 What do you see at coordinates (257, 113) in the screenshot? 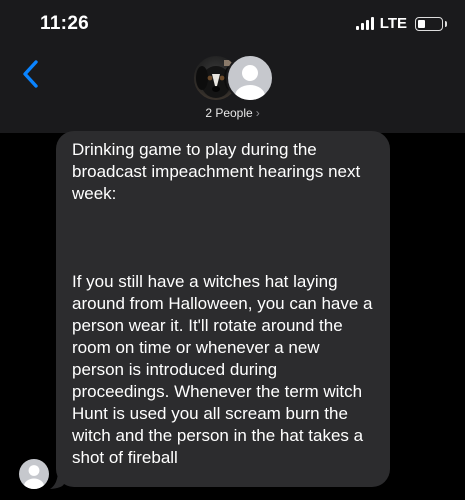
I see `chevron-right-icon: ›` at bounding box center [257, 113].